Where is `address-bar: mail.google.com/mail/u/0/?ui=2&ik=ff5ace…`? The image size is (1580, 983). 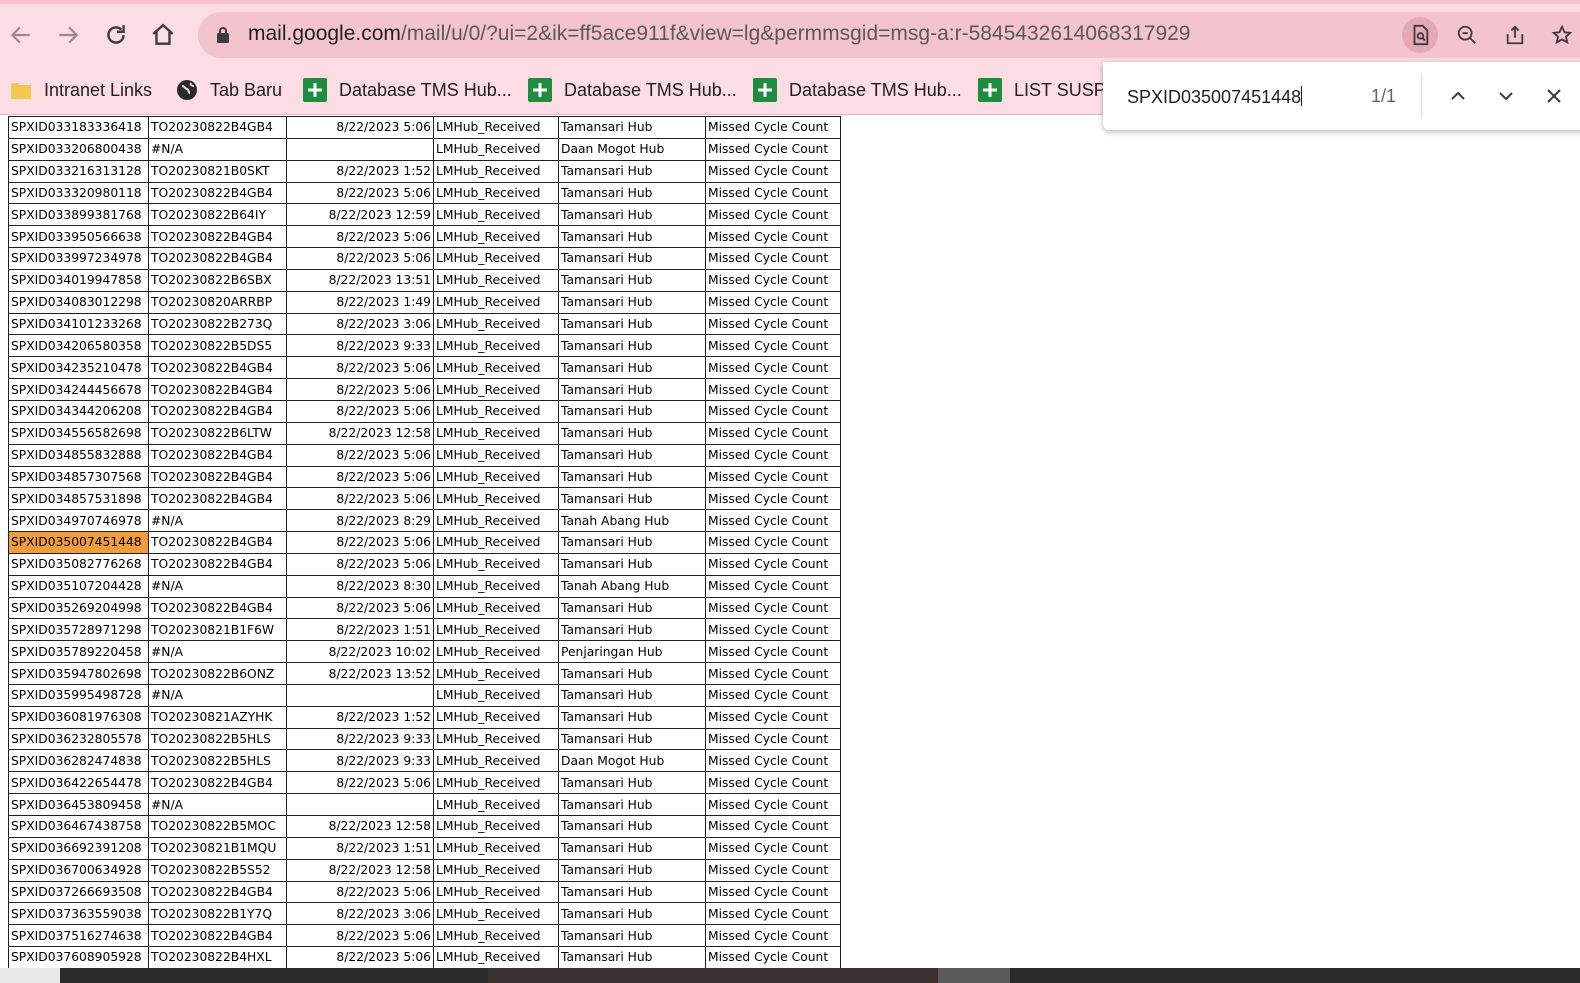
address-bar: mail.google.com/mail/u/0/?ui=2&ik=ff5ace… is located at coordinates (889, 35).